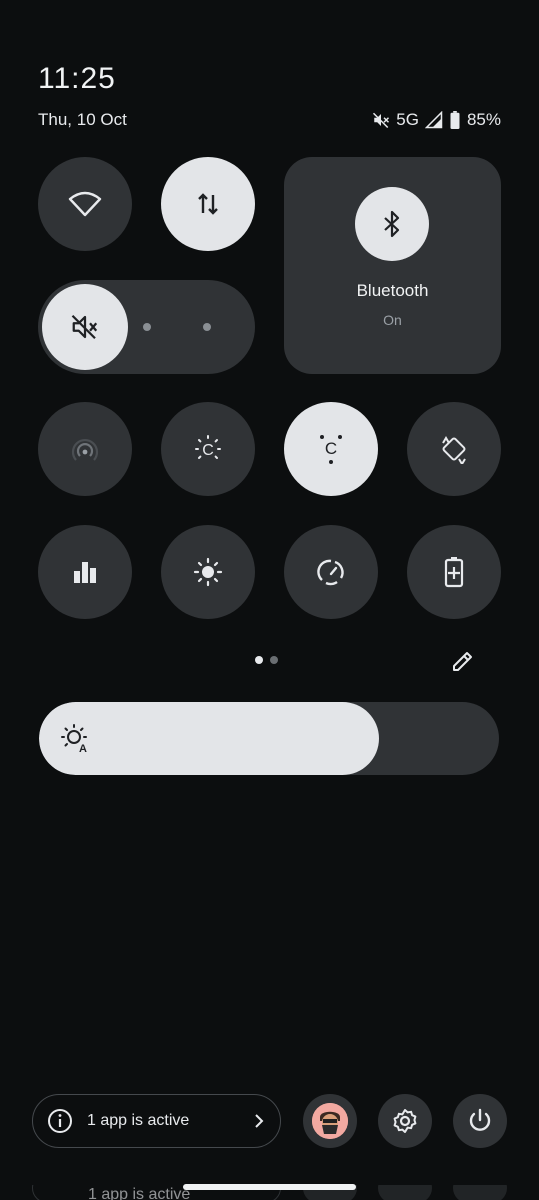  What do you see at coordinates (74, 739) in the screenshot?
I see `auto-brightness-icon: A` at bounding box center [74, 739].